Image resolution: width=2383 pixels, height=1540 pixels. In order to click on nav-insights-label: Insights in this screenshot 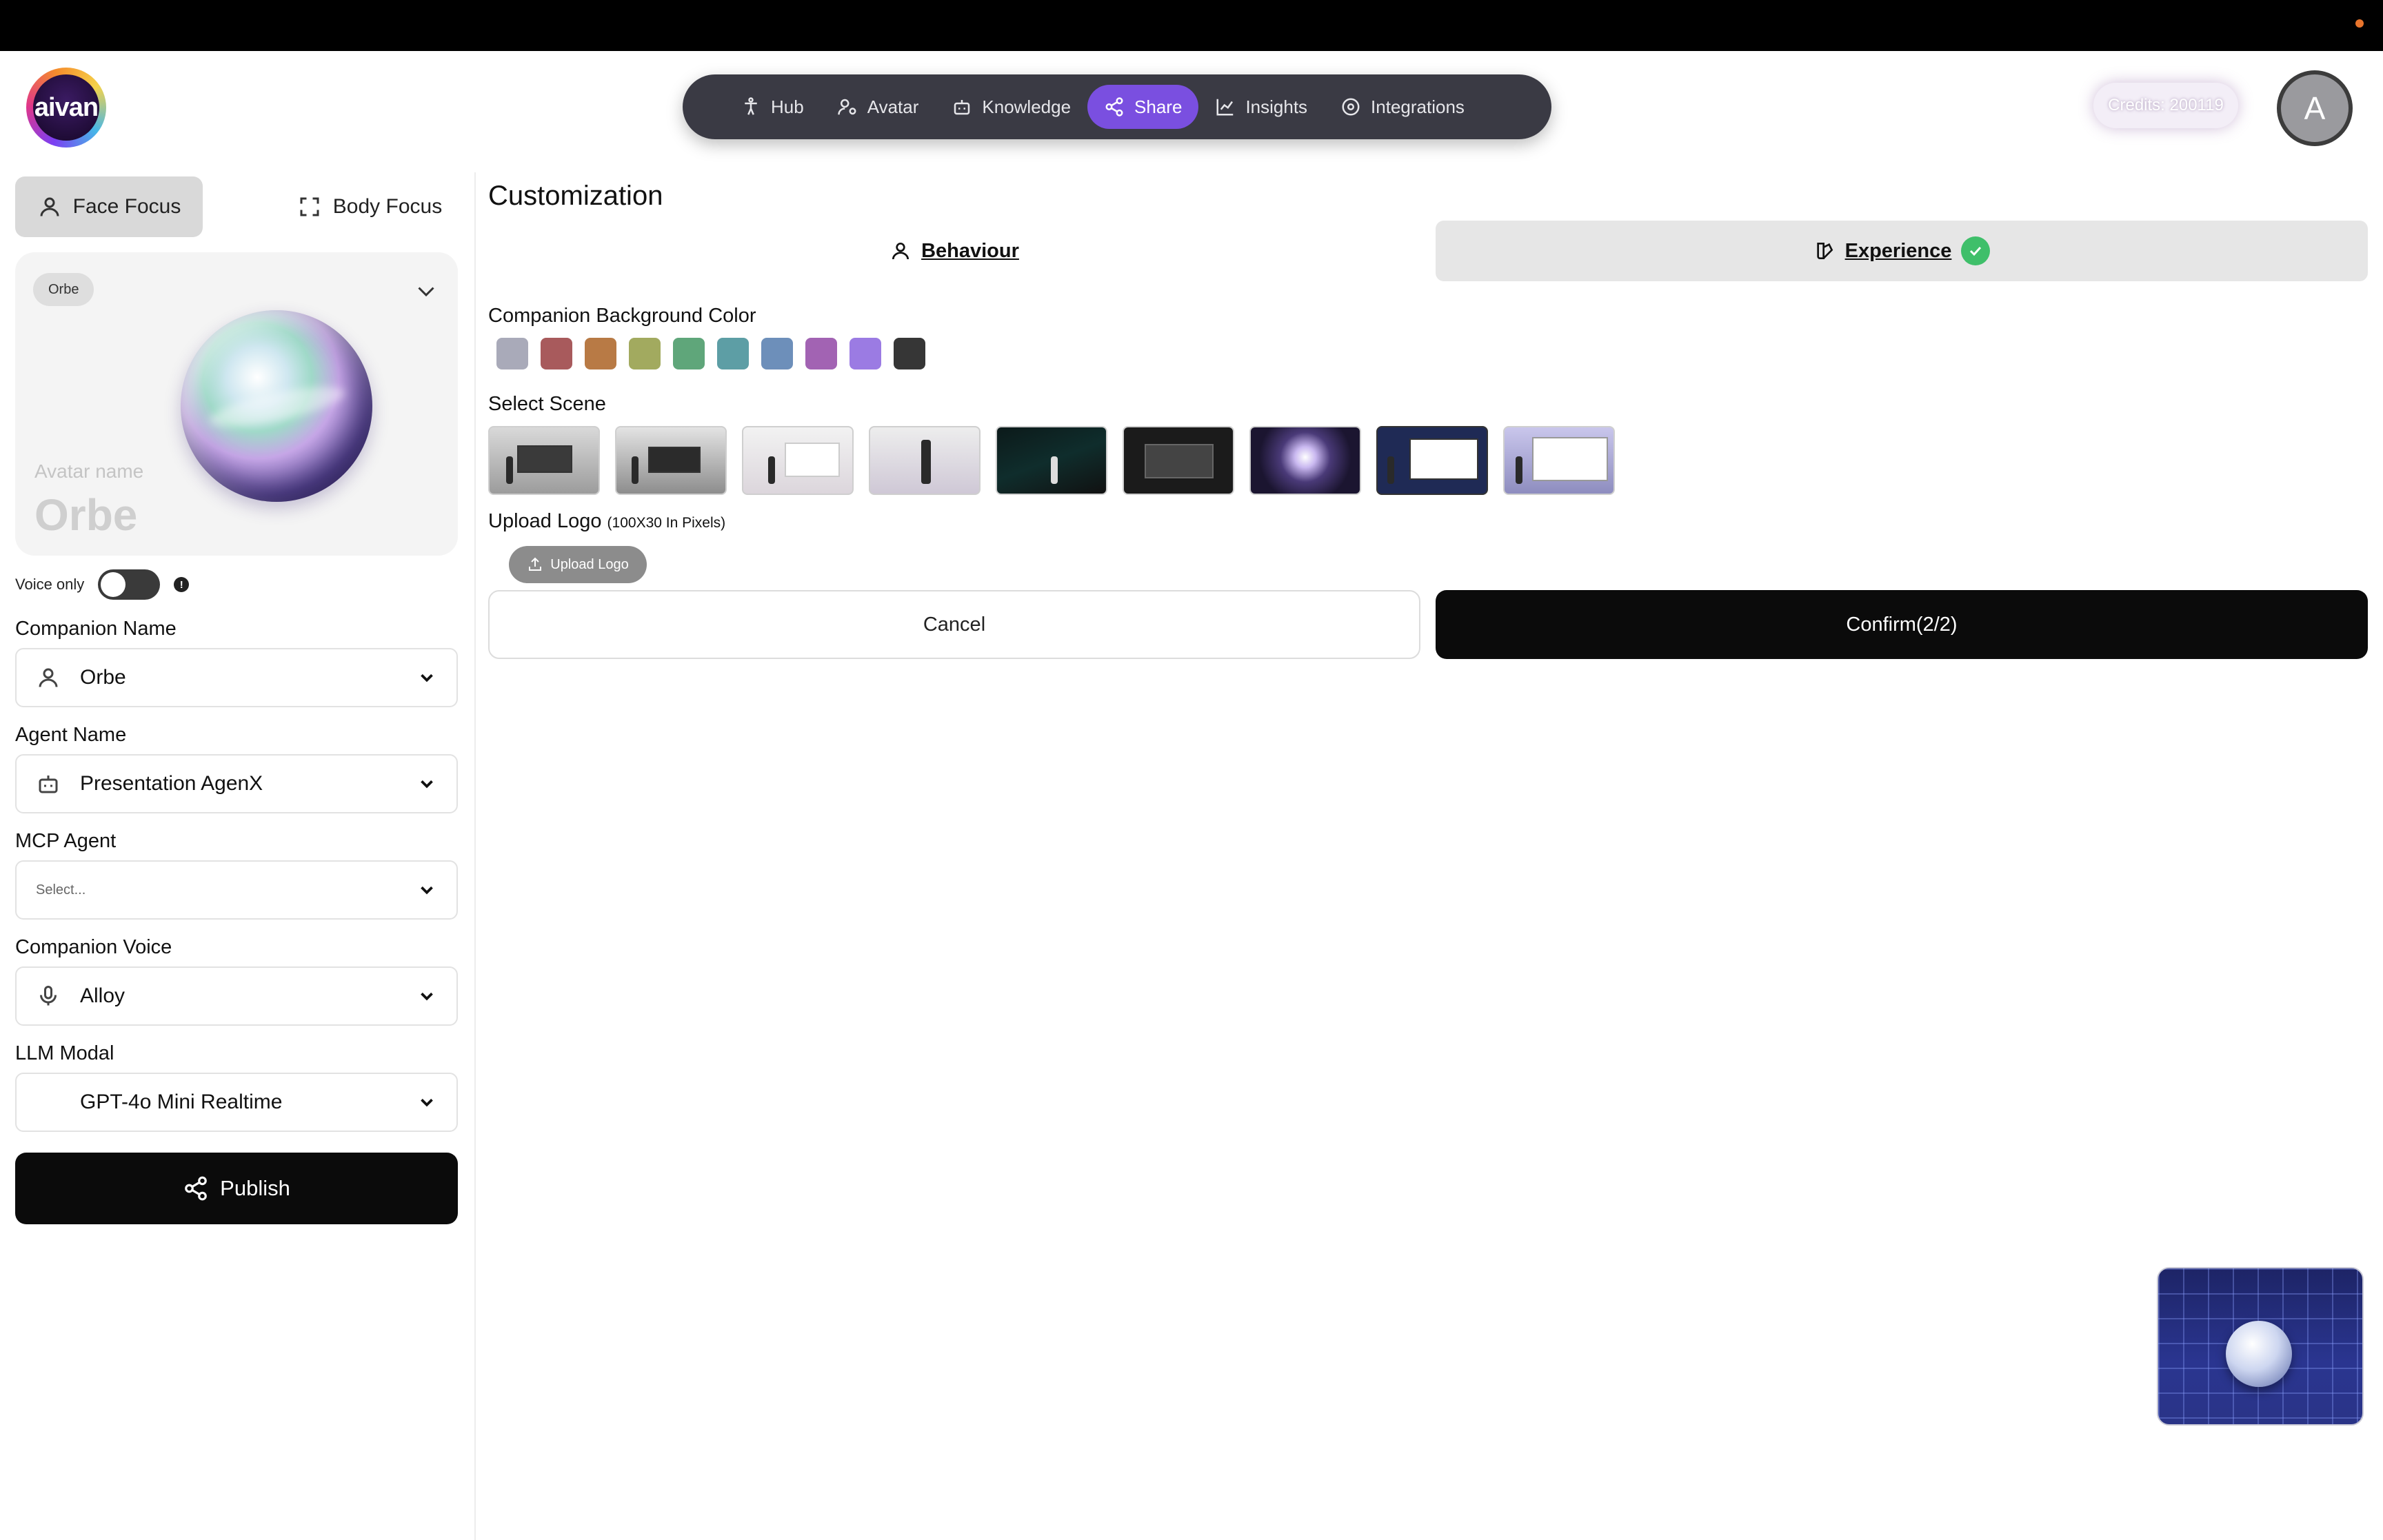, I will do `click(1276, 106)`.